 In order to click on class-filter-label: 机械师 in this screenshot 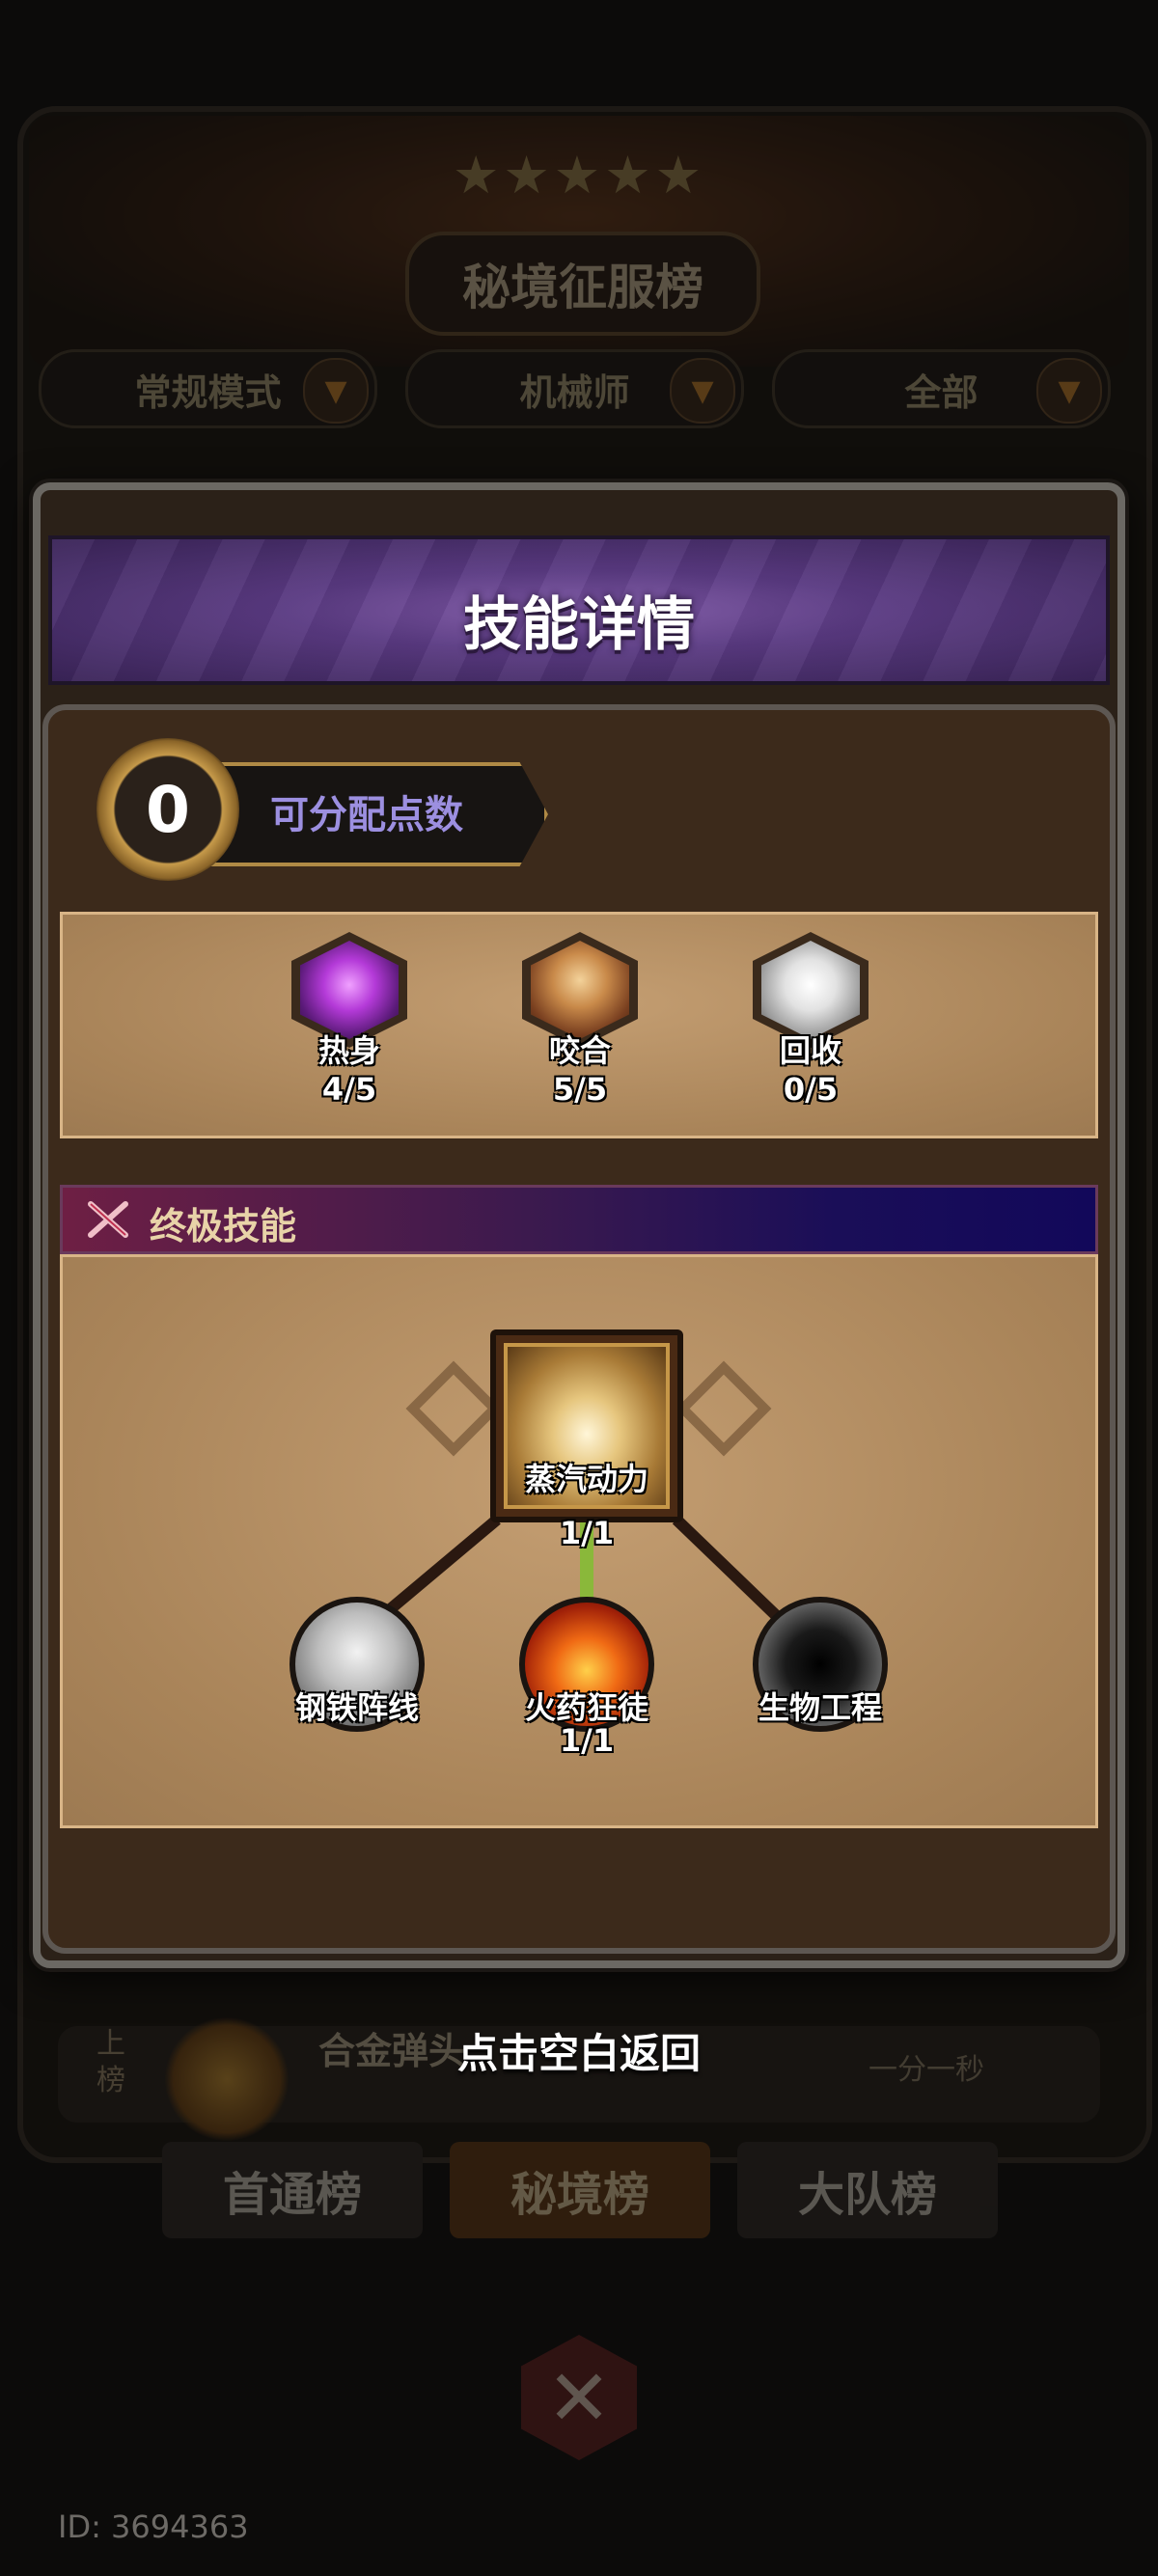, I will do `click(574, 392)`.